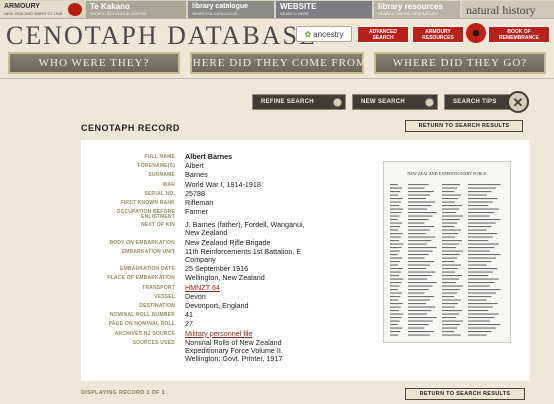  I want to click on library-catalogue-link: library catalogue SEARCH & CATALOGUE, so click(231, 9).